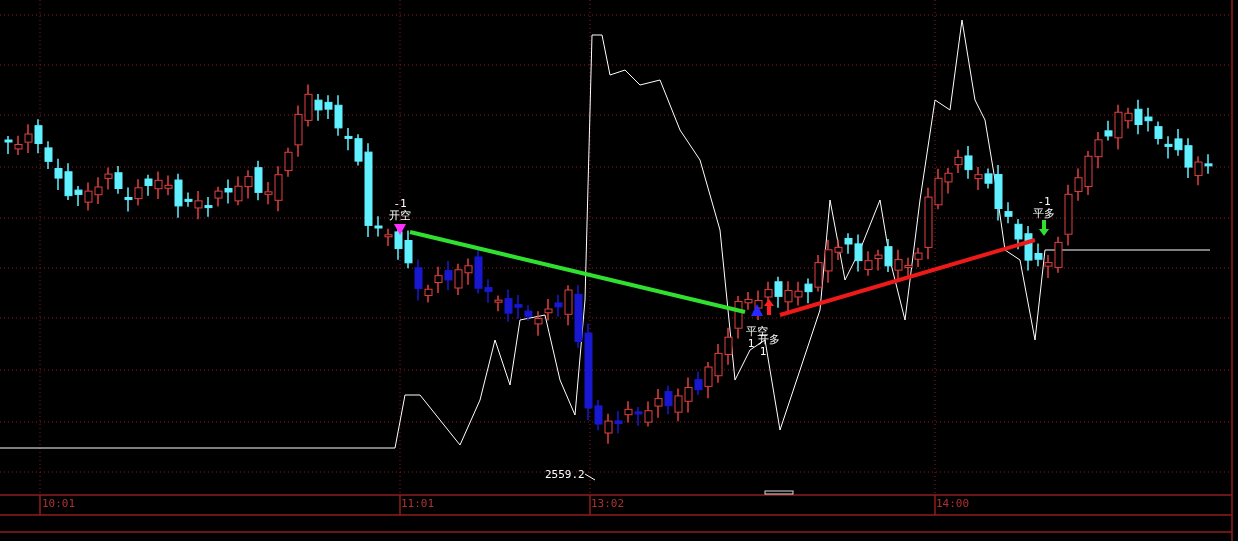 The width and height of the screenshot is (1238, 541). Describe the element at coordinates (1044, 228) in the screenshot. I see `down-arrow-icon` at that location.